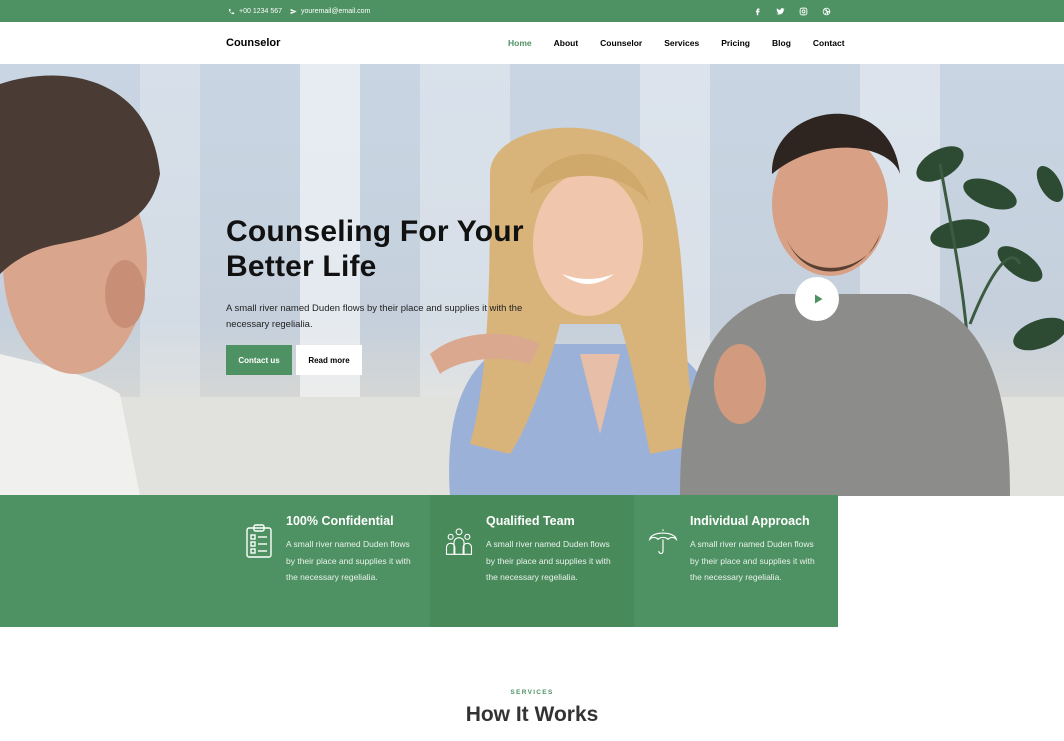 The width and height of the screenshot is (1064, 741). What do you see at coordinates (530, 521) in the screenshot?
I see `feature-title: Qualified Team` at bounding box center [530, 521].